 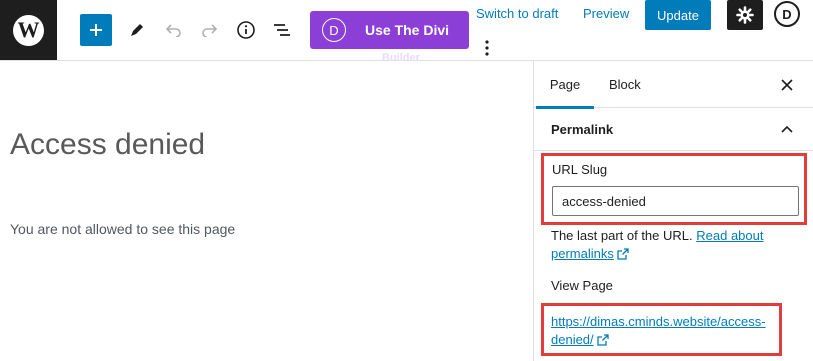 I want to click on redo-icon, so click(x=210, y=30).